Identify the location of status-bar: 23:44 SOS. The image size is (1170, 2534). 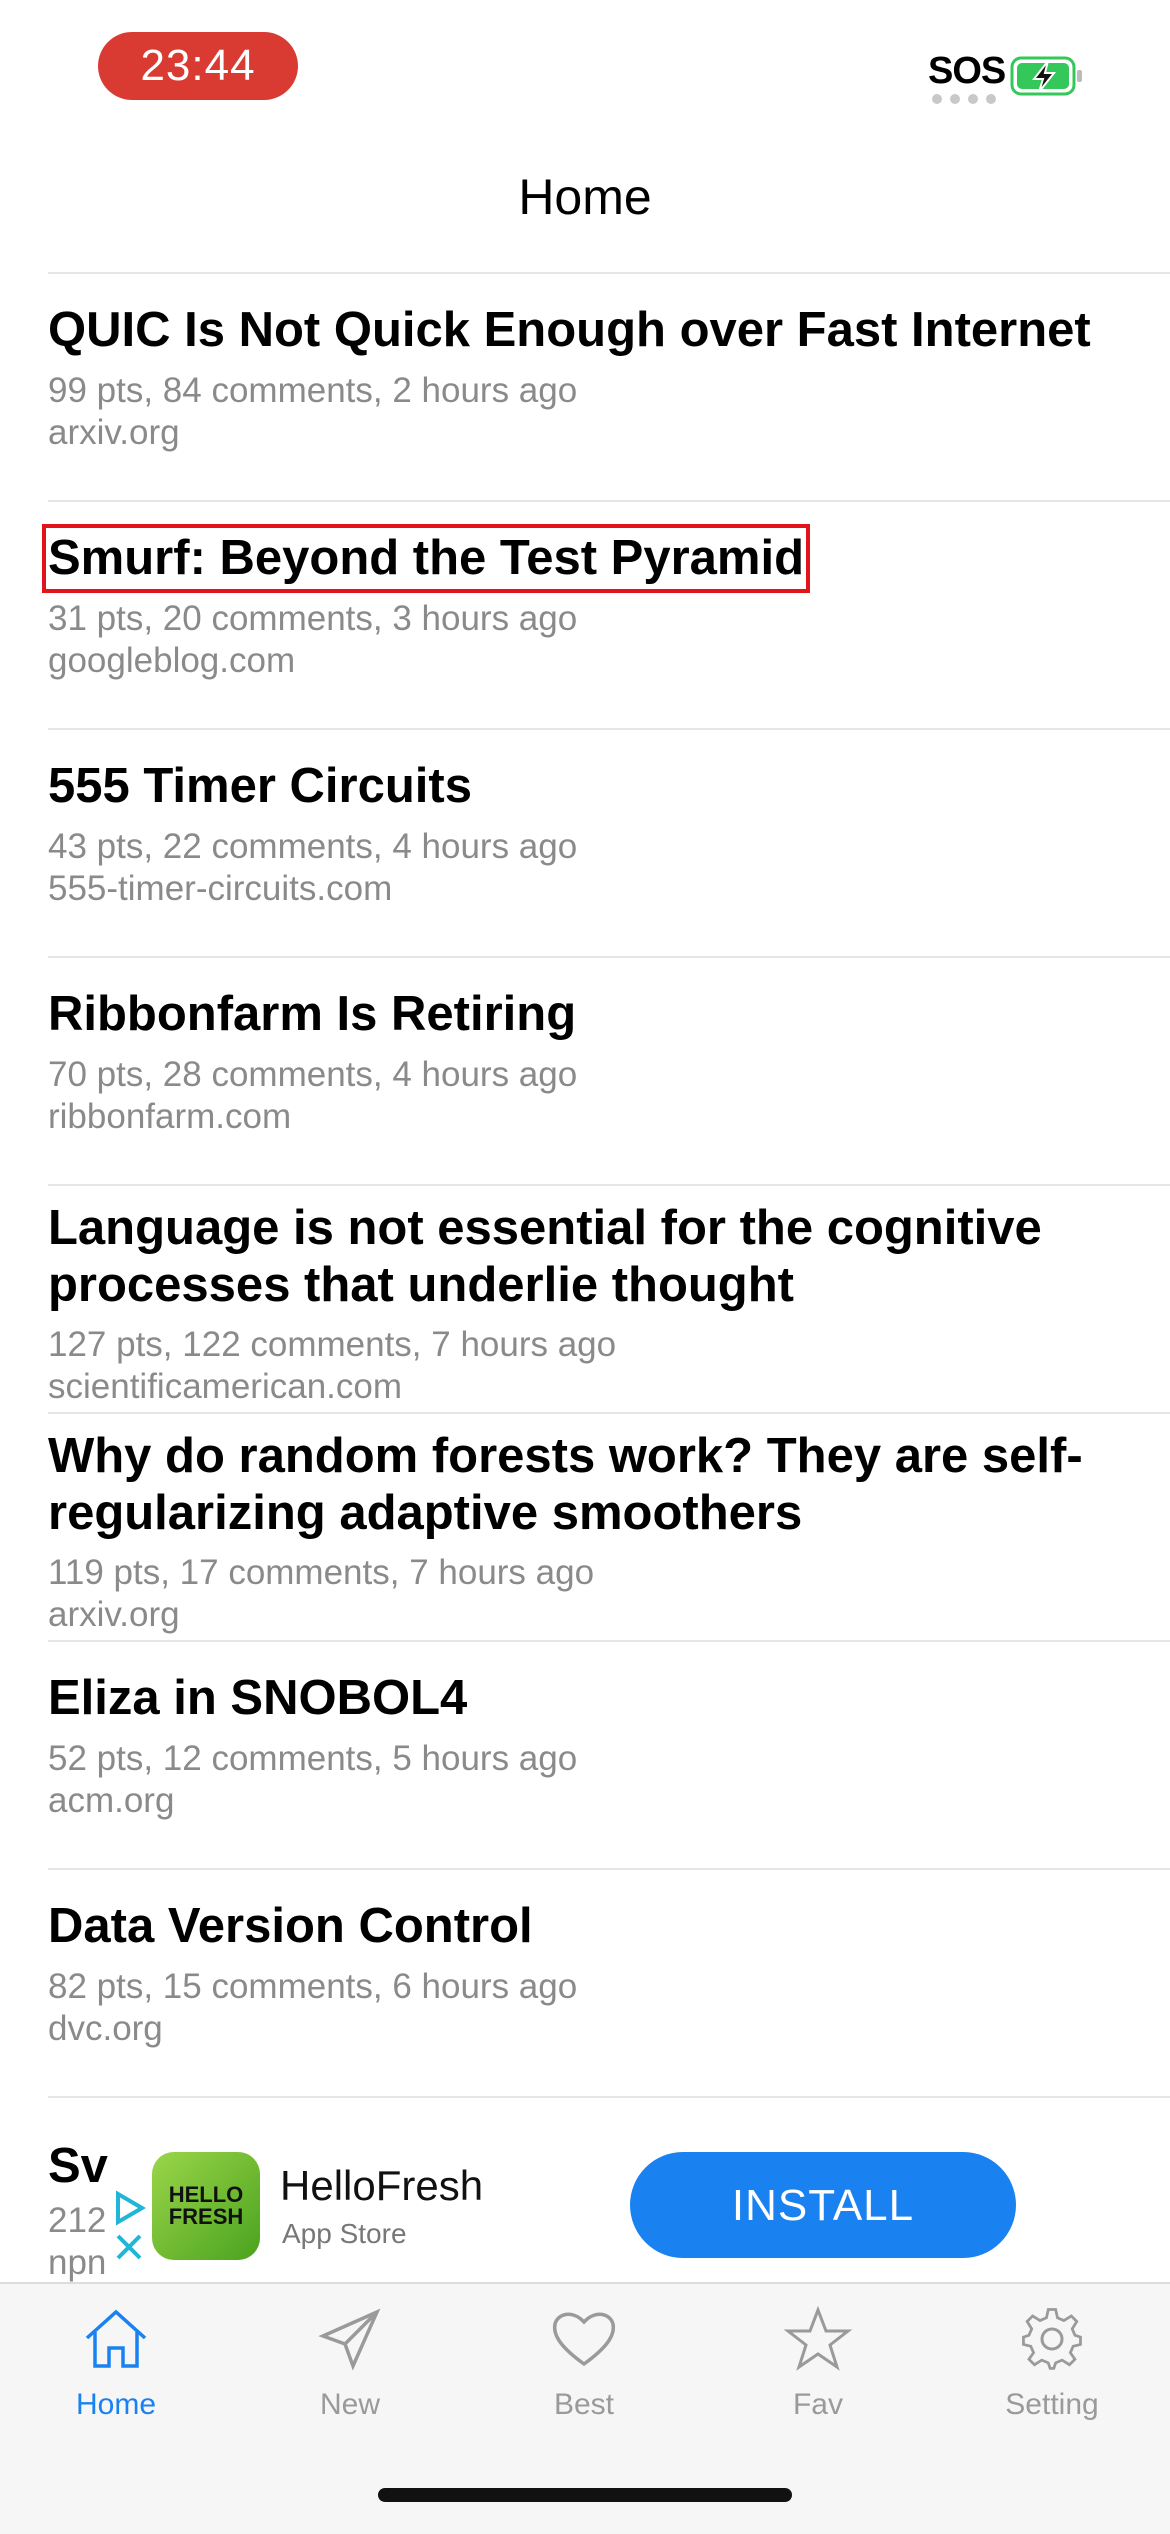
(585, 70).